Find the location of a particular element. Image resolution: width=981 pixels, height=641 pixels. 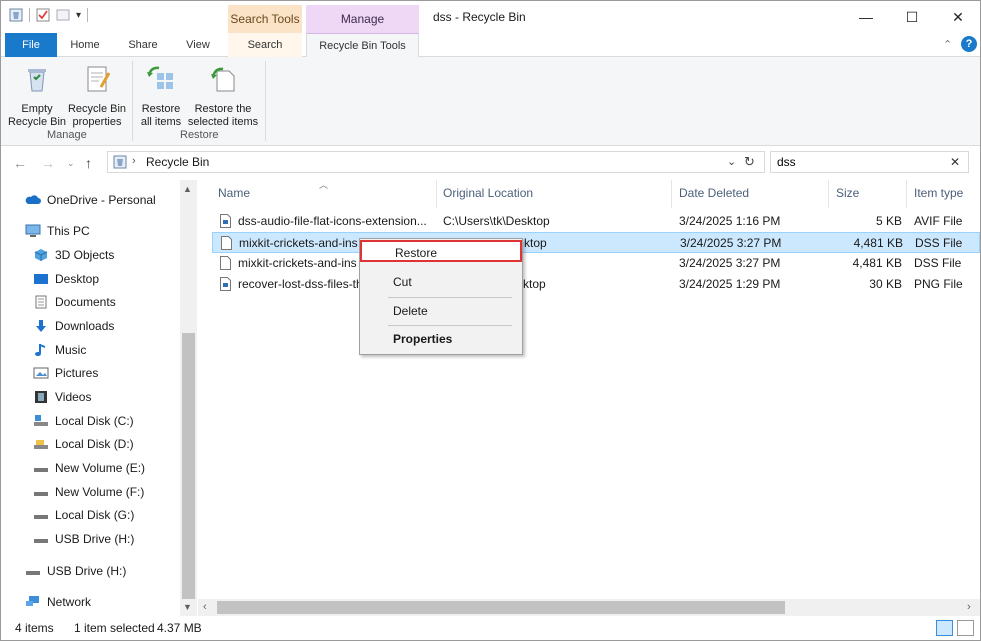

cube-icon is located at coordinates (41, 255).